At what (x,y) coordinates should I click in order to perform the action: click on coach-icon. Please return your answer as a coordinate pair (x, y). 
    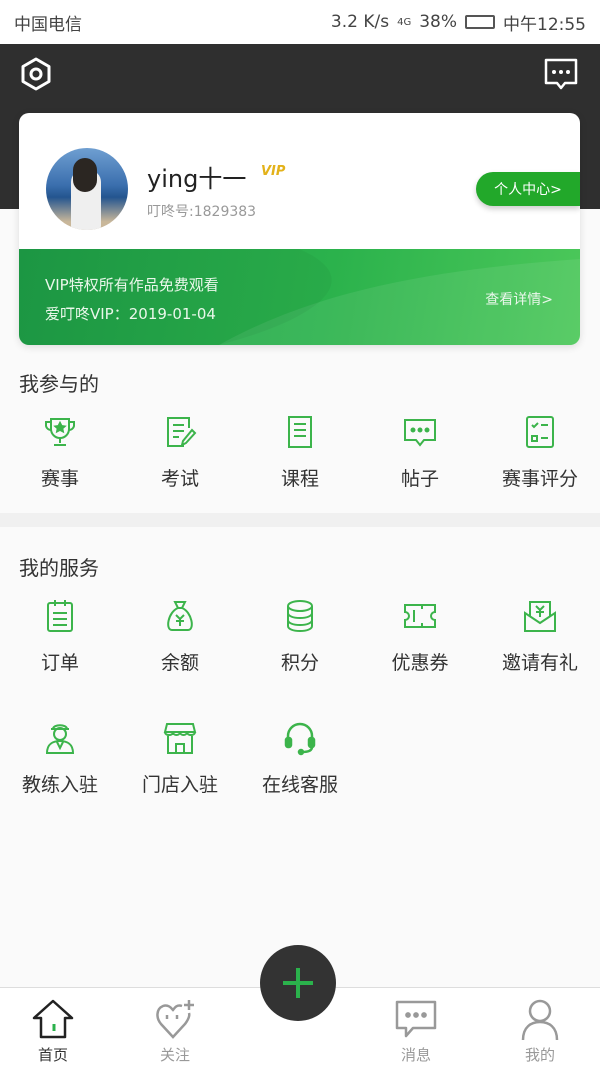
    Looking at the image, I should click on (60, 739).